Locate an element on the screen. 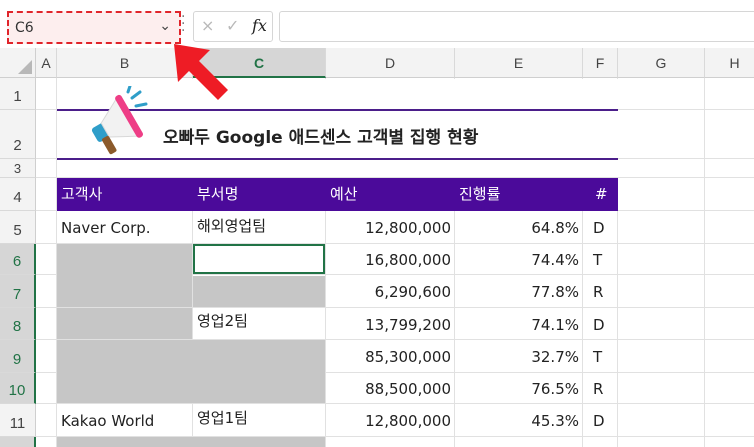  name-box-value: C6 is located at coordinates (24, 28).